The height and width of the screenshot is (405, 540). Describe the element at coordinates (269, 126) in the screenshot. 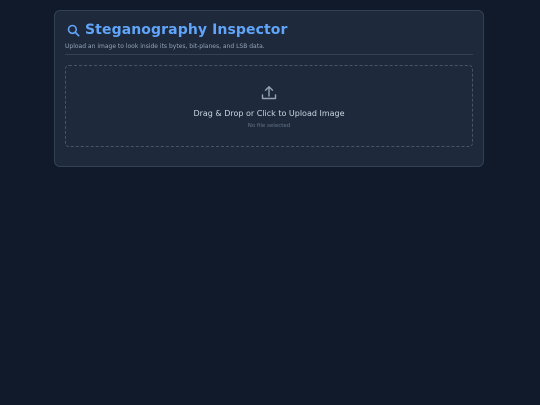

I see `file-status: No file selected` at that location.